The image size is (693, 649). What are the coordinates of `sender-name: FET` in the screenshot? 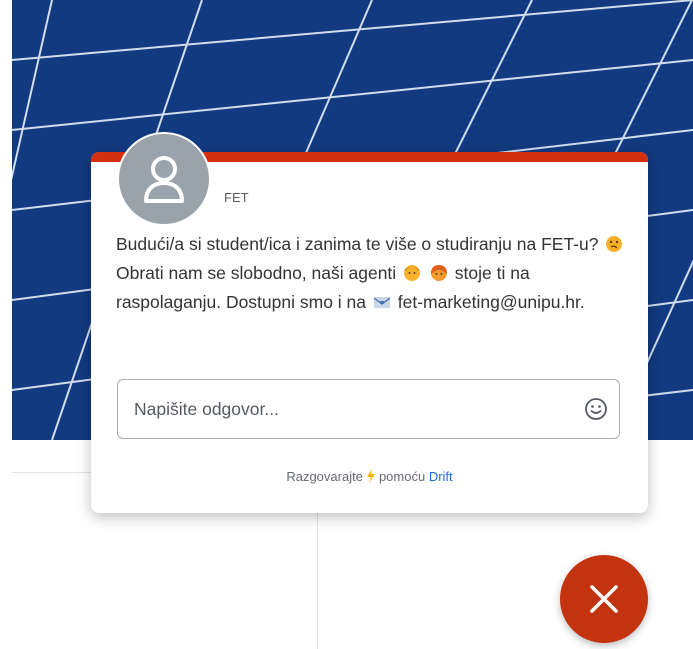 It's located at (236, 197).